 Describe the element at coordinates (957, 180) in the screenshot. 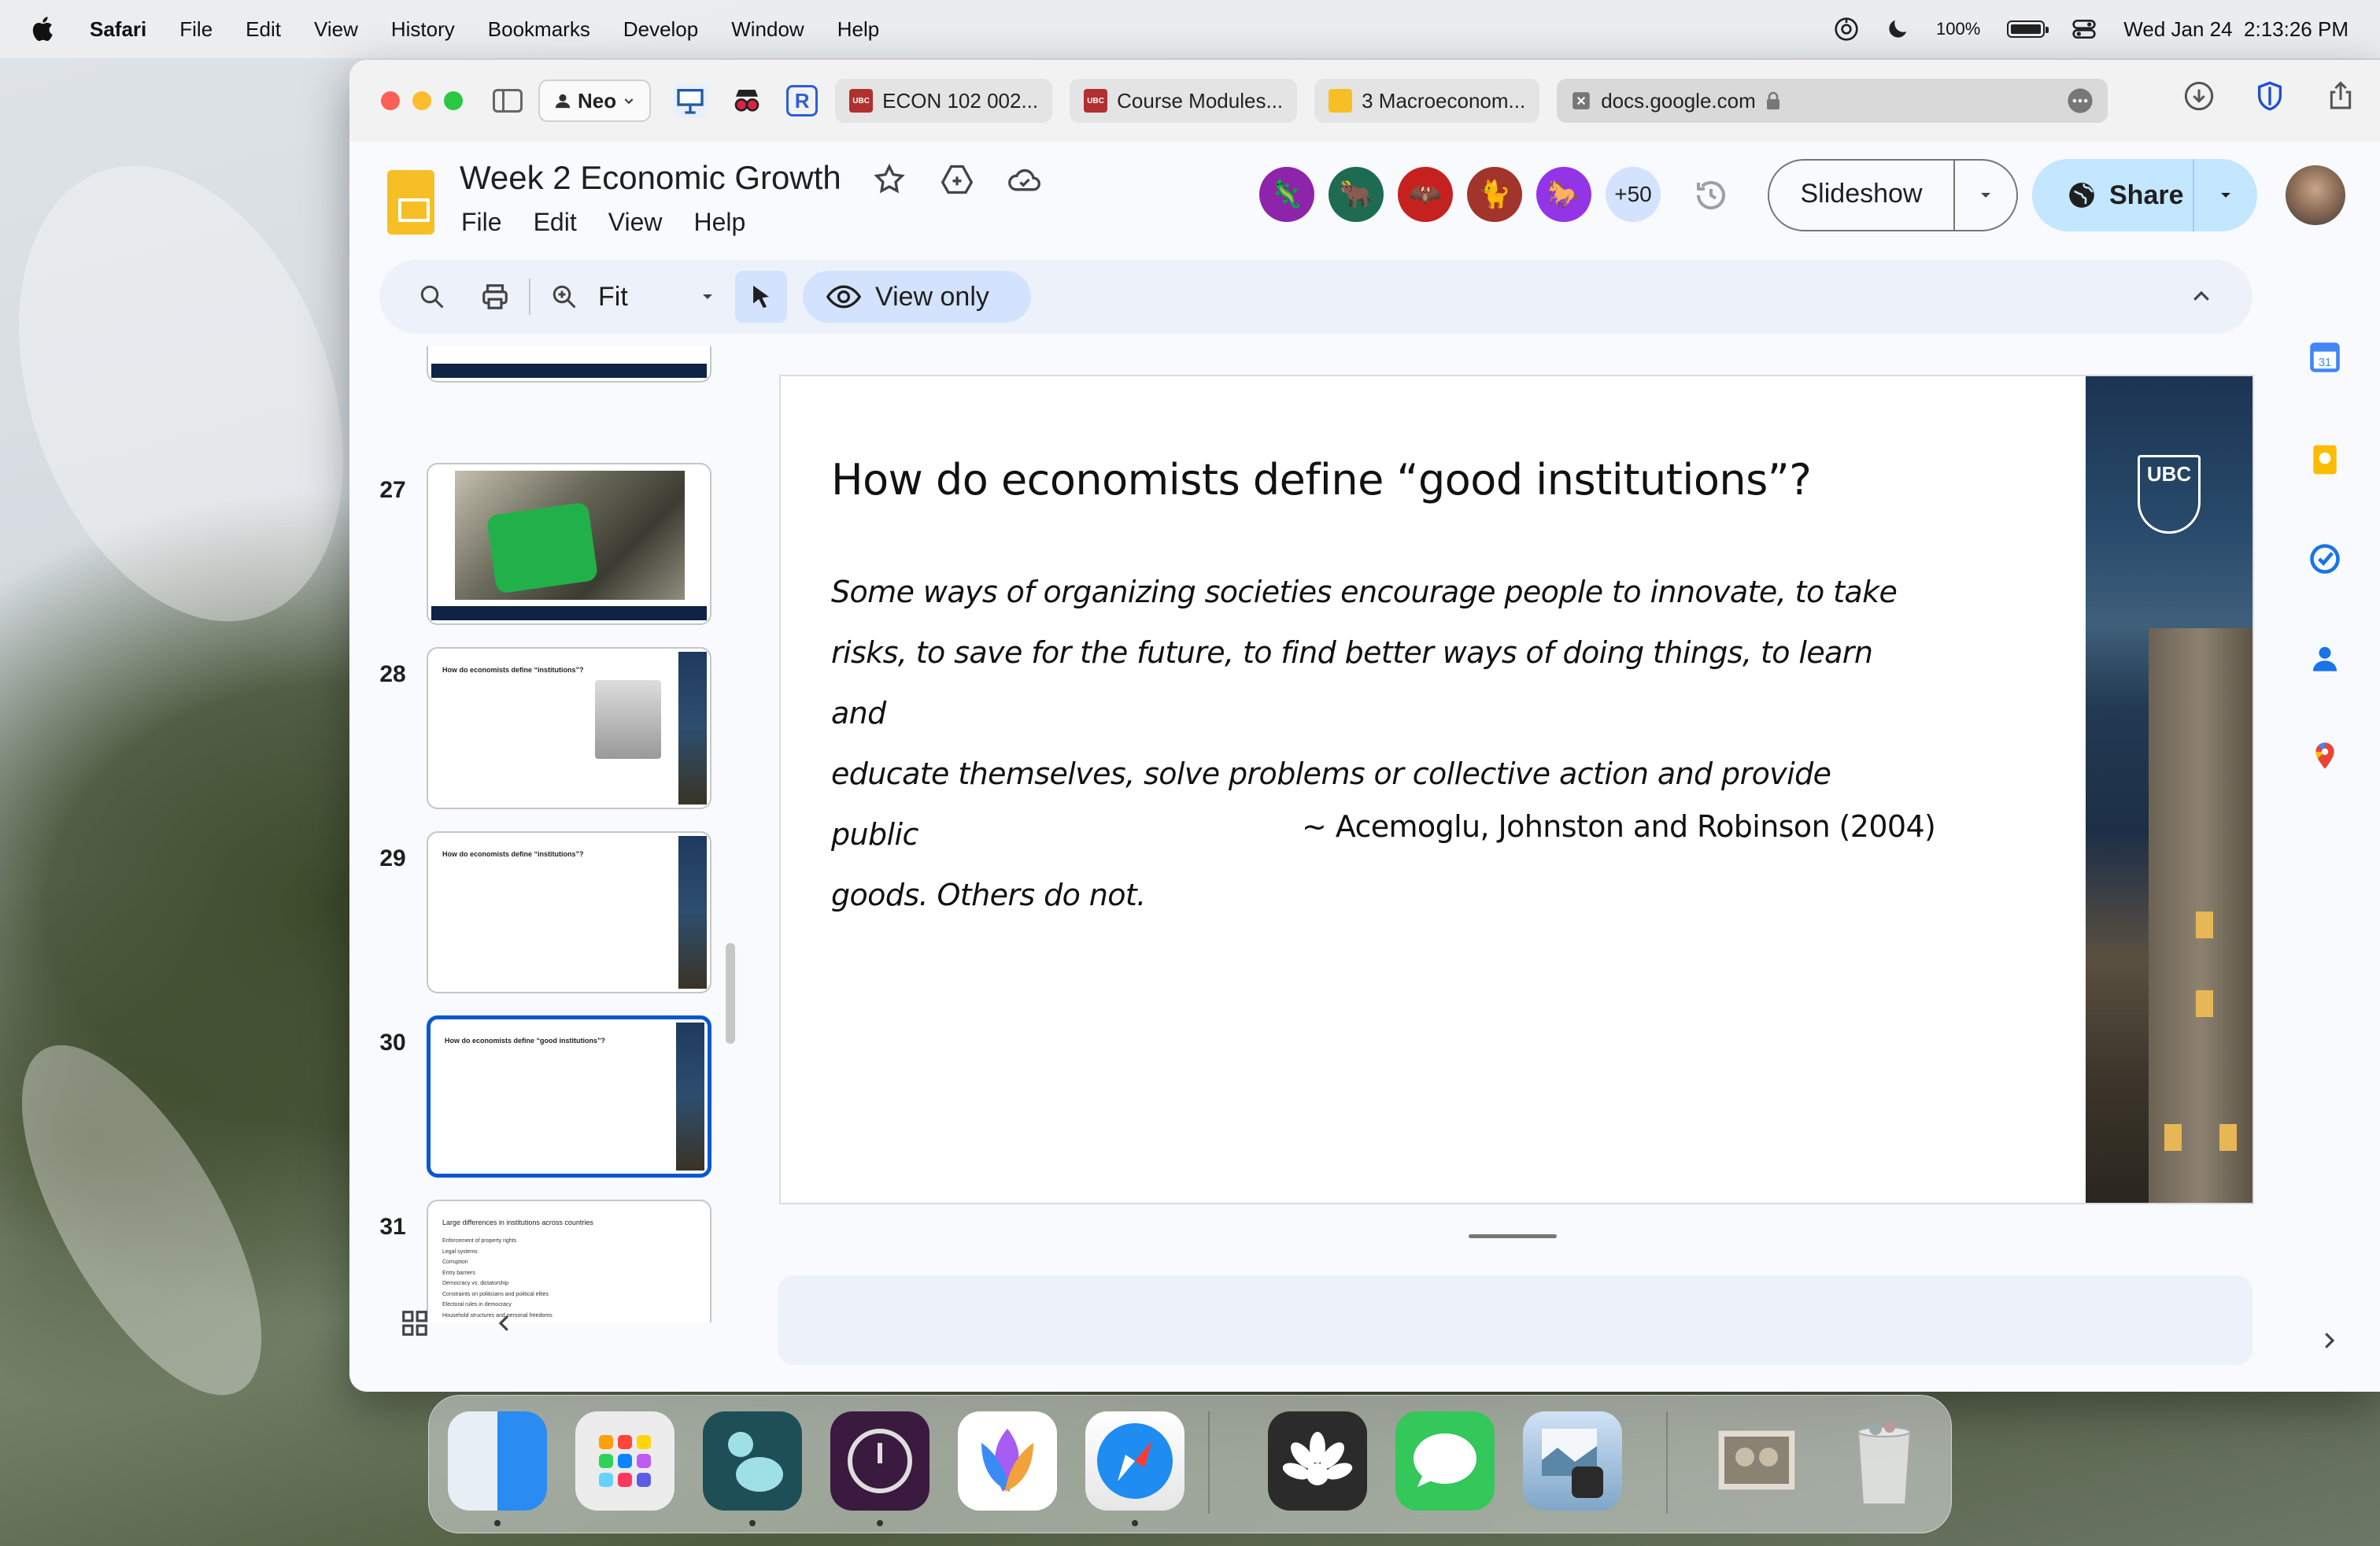

I see `move-to-drive-icon` at that location.